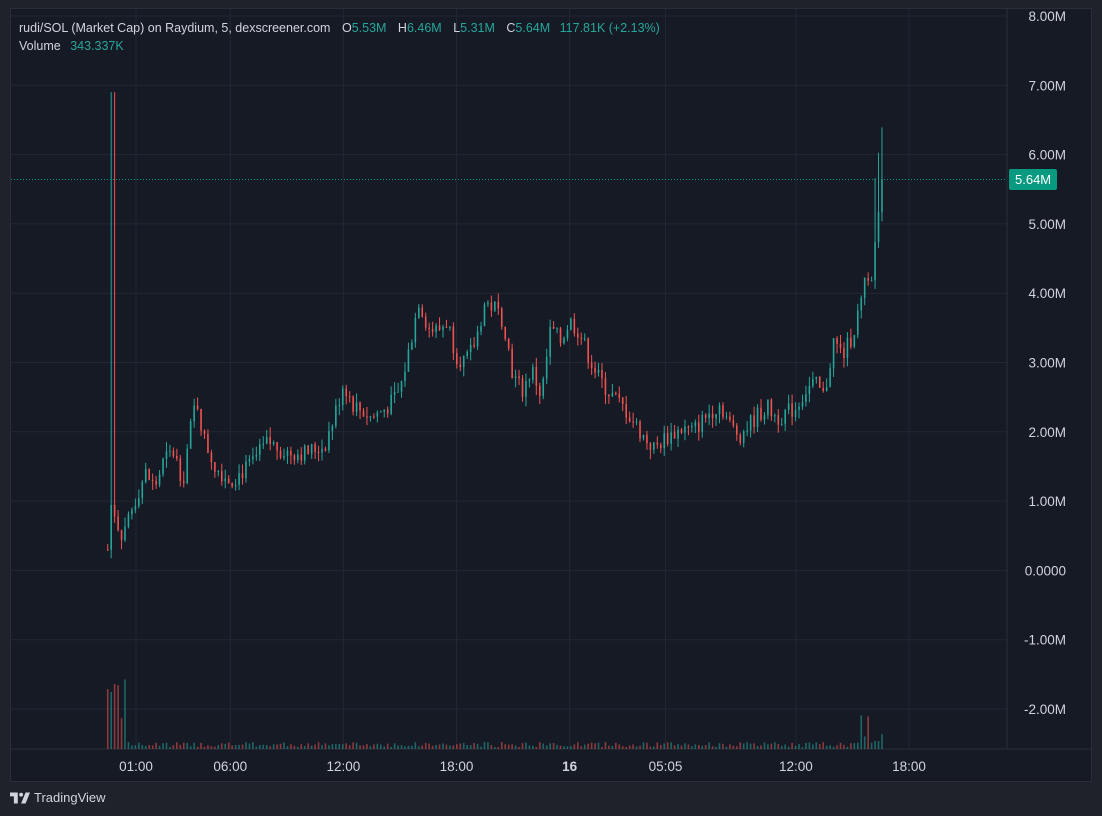  What do you see at coordinates (1047, 501) in the screenshot?
I see `y-tick-label: 1.00M` at bounding box center [1047, 501].